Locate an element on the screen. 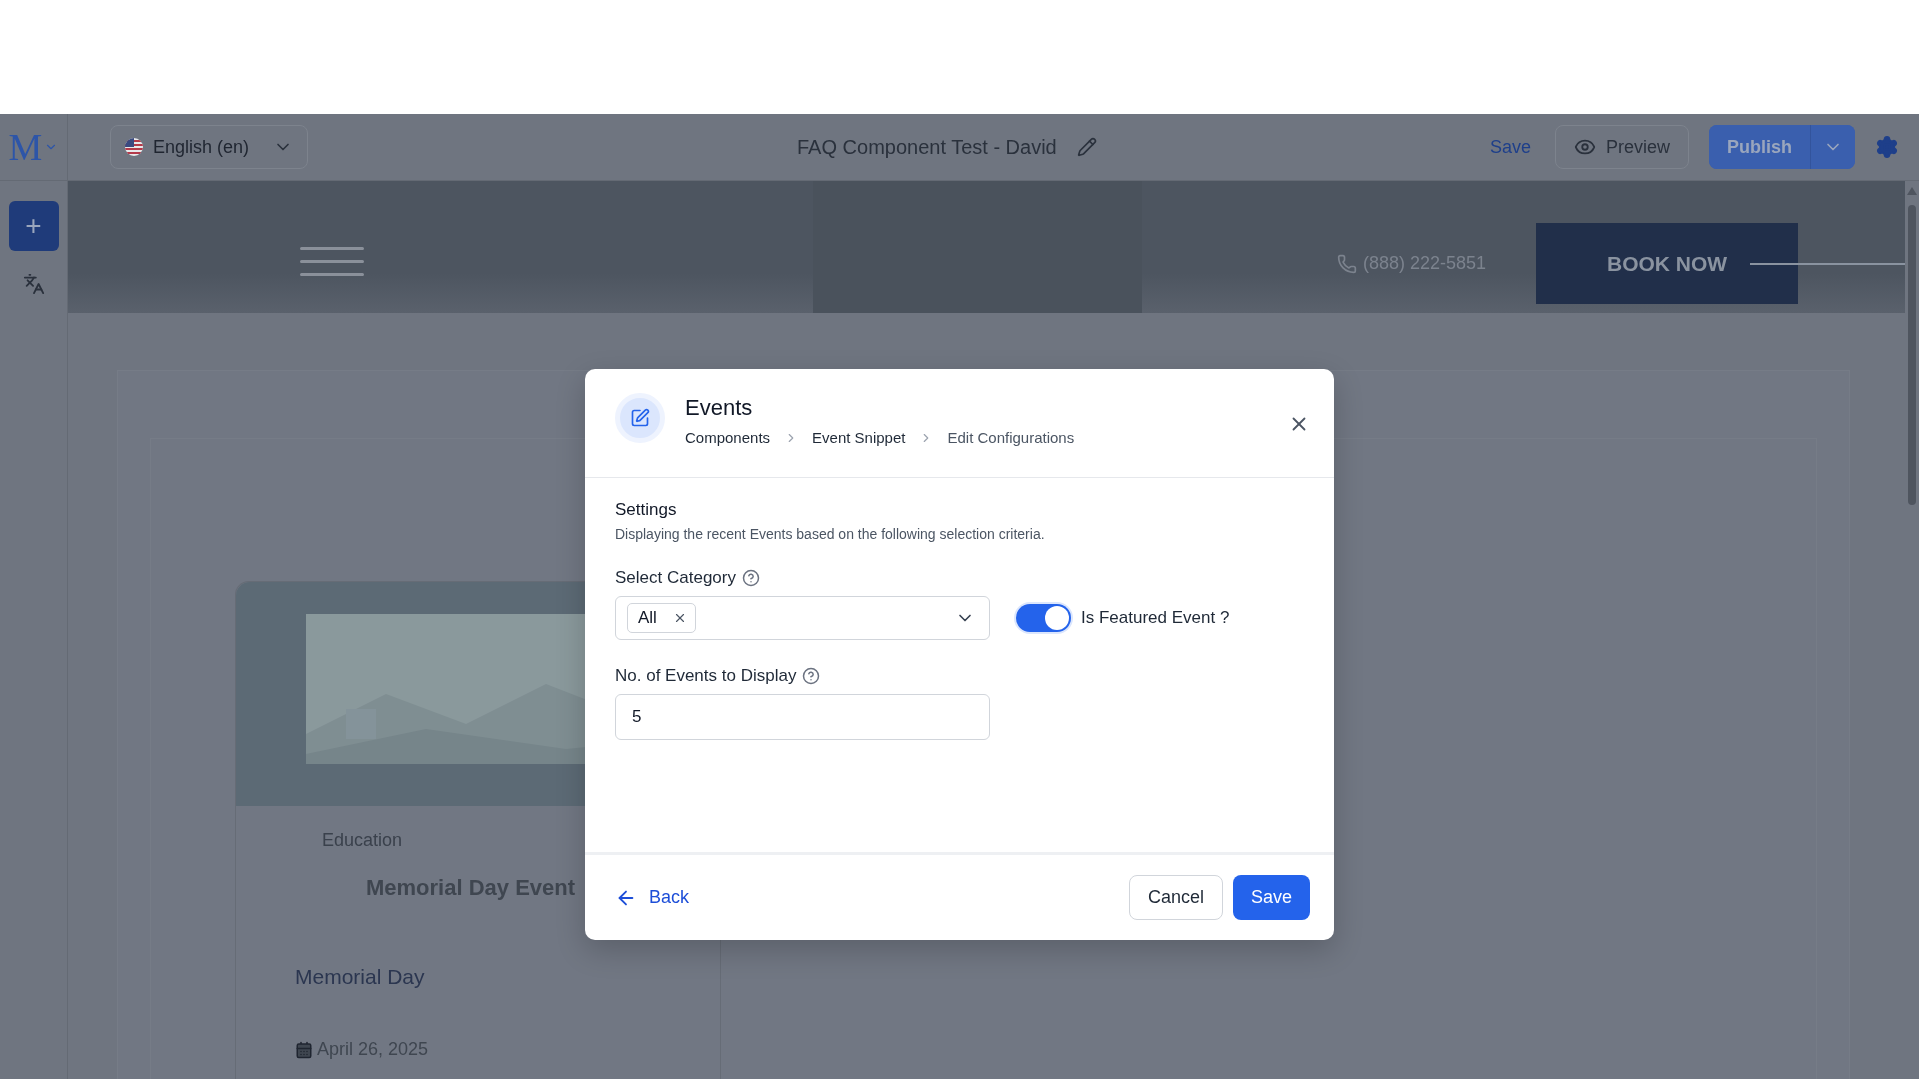 This screenshot has width=1919, height=1079. event-name: Memorial Day is located at coordinates (360, 977).